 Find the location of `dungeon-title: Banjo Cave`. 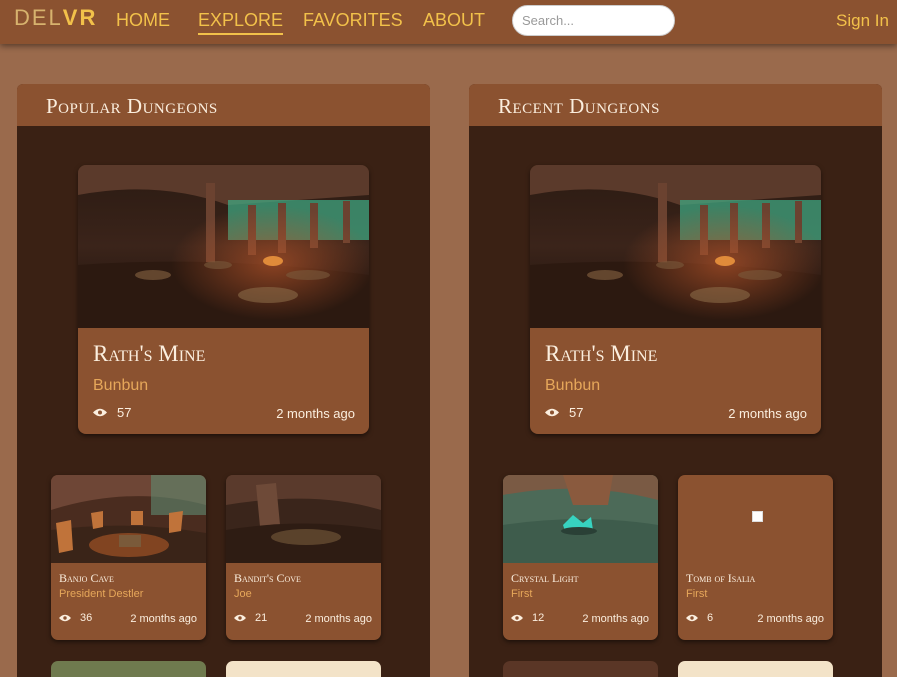

dungeon-title: Banjo Cave is located at coordinates (86, 578).